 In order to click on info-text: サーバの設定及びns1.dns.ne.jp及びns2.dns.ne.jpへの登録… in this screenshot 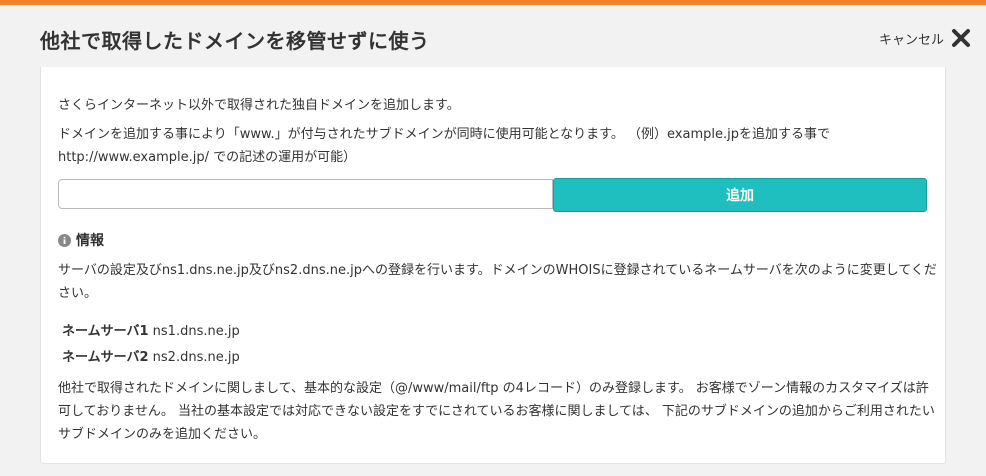, I will do `click(497, 282)`.